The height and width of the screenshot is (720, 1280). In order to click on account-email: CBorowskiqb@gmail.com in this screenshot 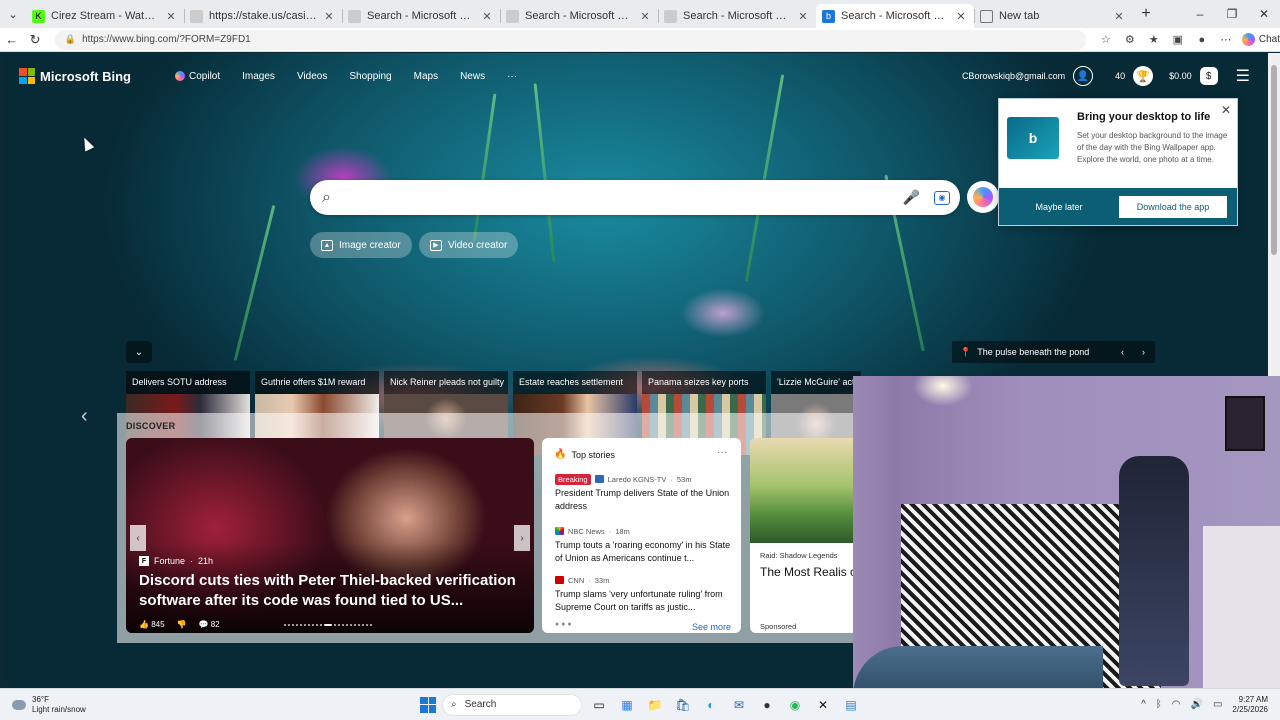, I will do `click(1013, 76)`.